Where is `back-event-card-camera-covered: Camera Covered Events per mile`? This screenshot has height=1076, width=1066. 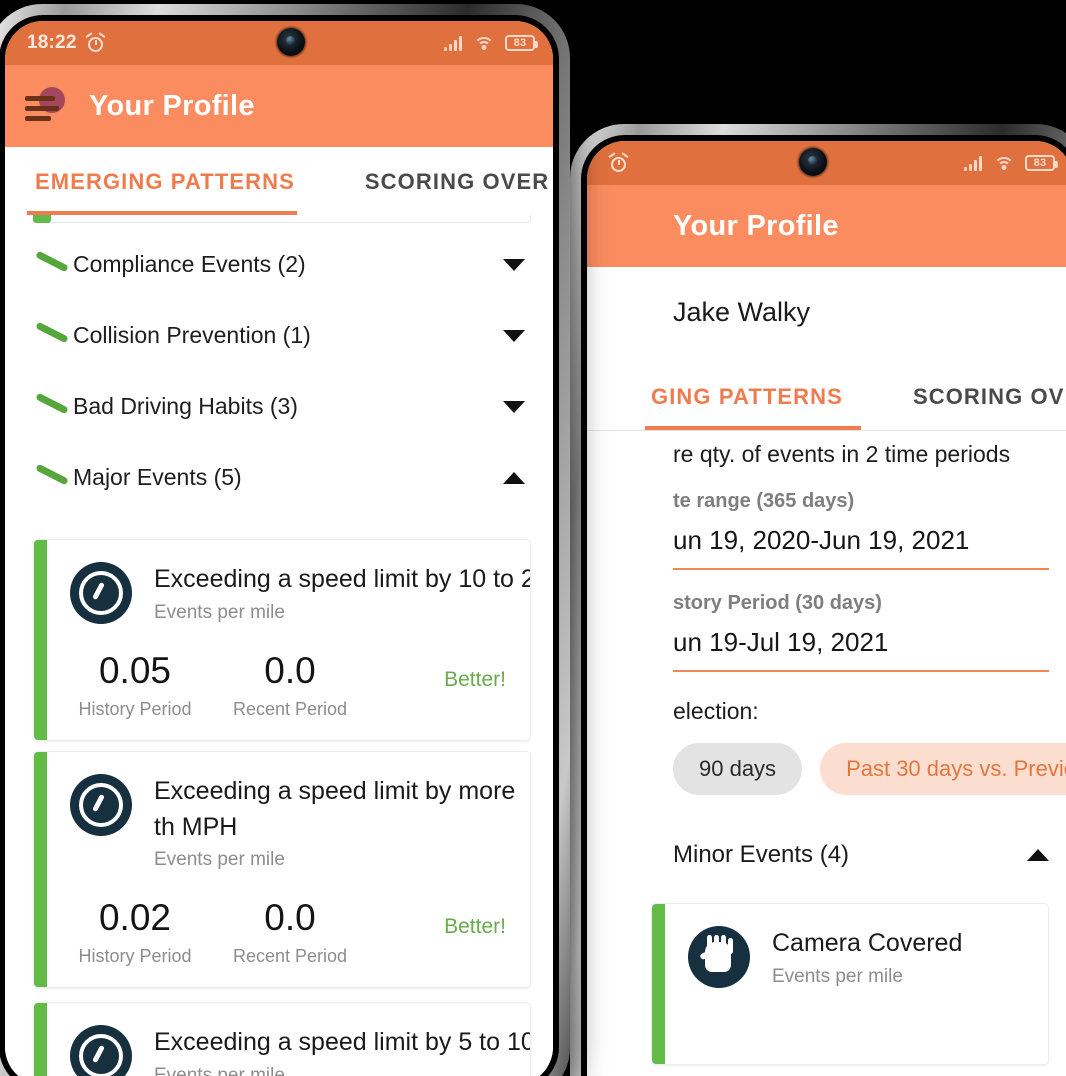 back-event-card-camera-covered: Camera Covered Events per mile is located at coordinates (850, 984).